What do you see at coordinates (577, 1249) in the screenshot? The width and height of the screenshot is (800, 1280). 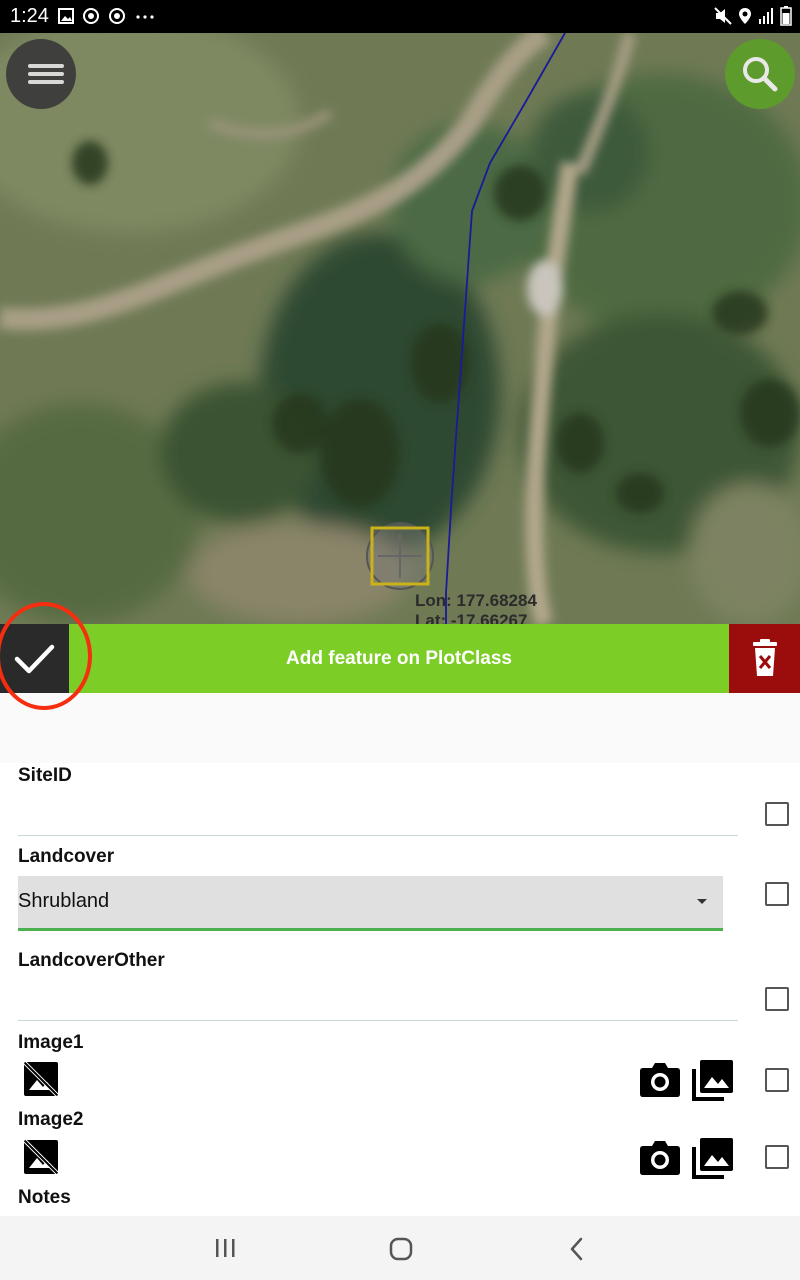 I see `back-icon` at bounding box center [577, 1249].